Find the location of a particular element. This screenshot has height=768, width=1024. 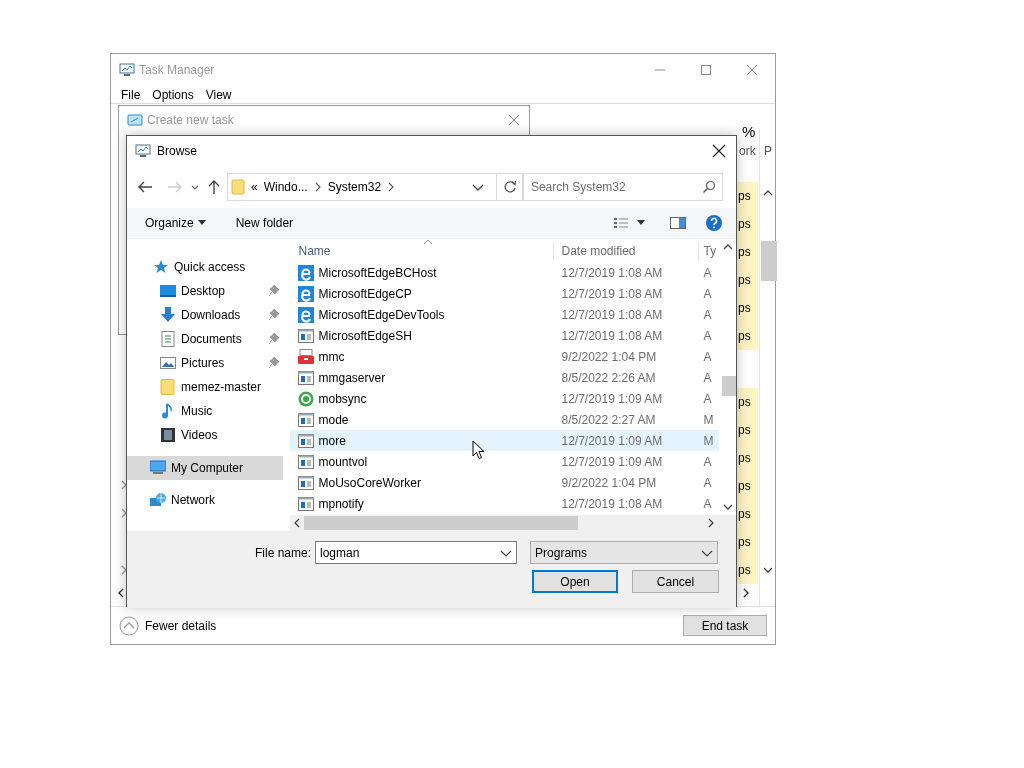

date-cell-text: 12/7/2019 1:09 AM is located at coordinates (612, 441).